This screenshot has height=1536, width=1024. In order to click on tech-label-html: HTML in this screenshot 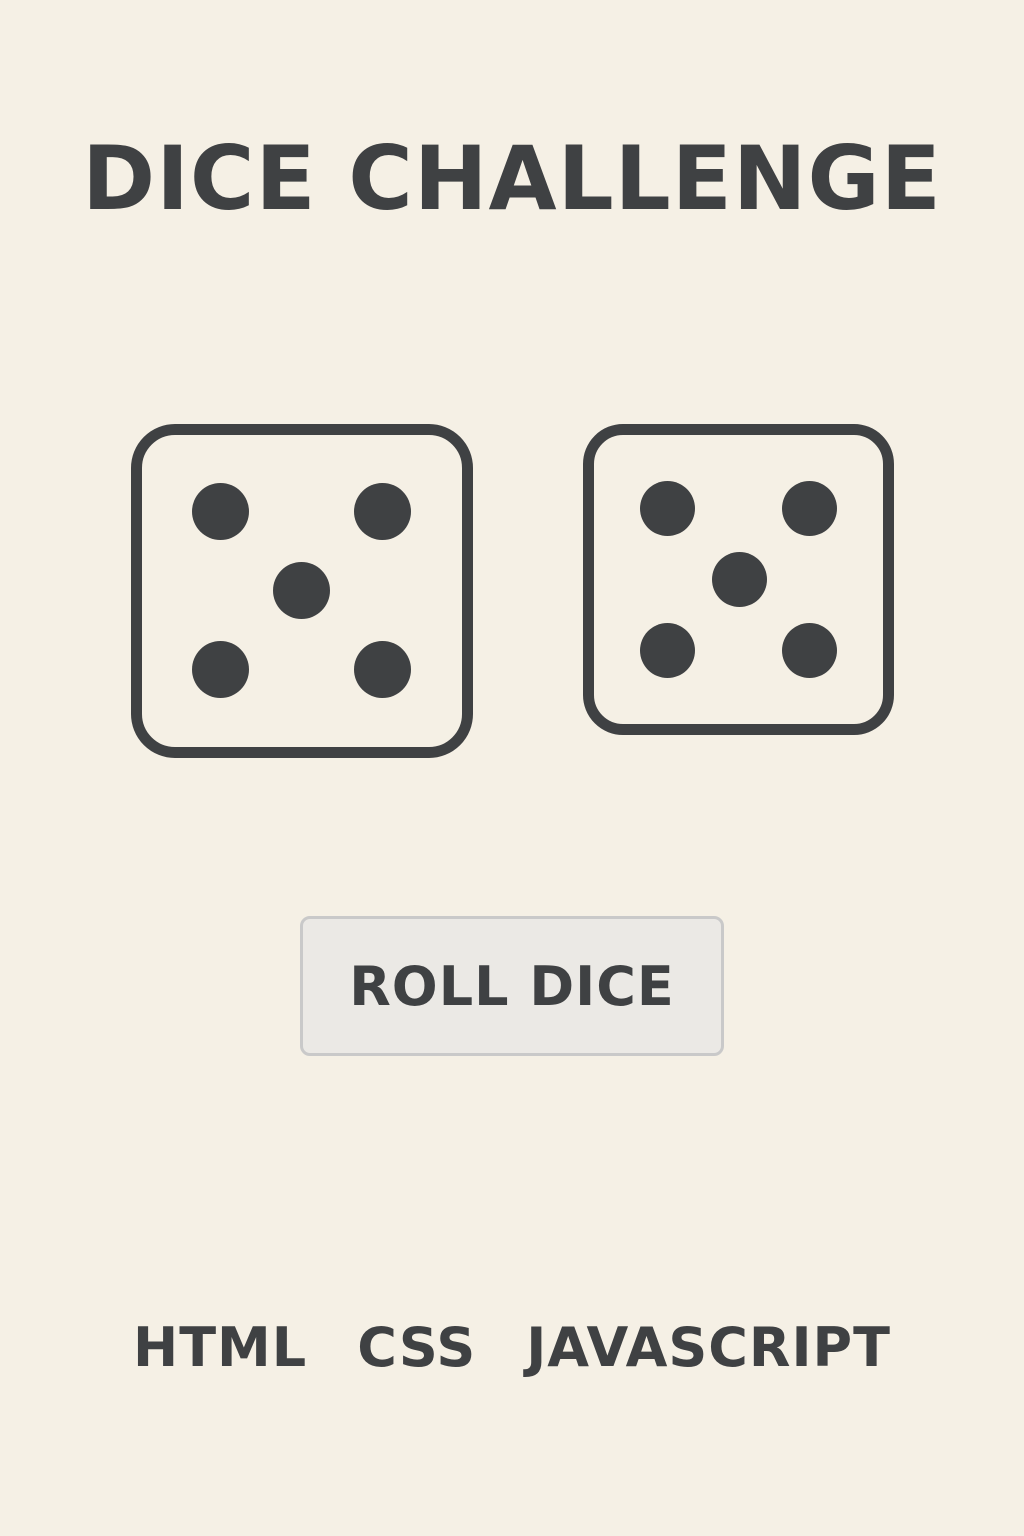, I will do `click(220, 1347)`.